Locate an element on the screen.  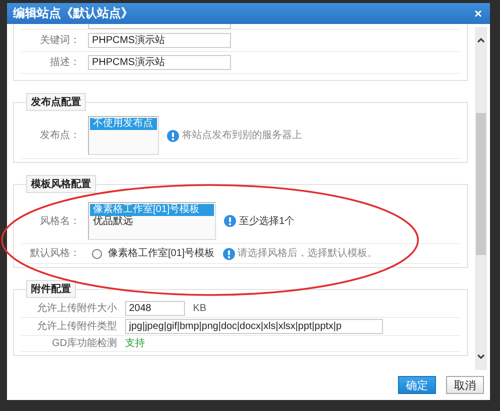
list-option: 优品默远 is located at coordinates (152, 222).